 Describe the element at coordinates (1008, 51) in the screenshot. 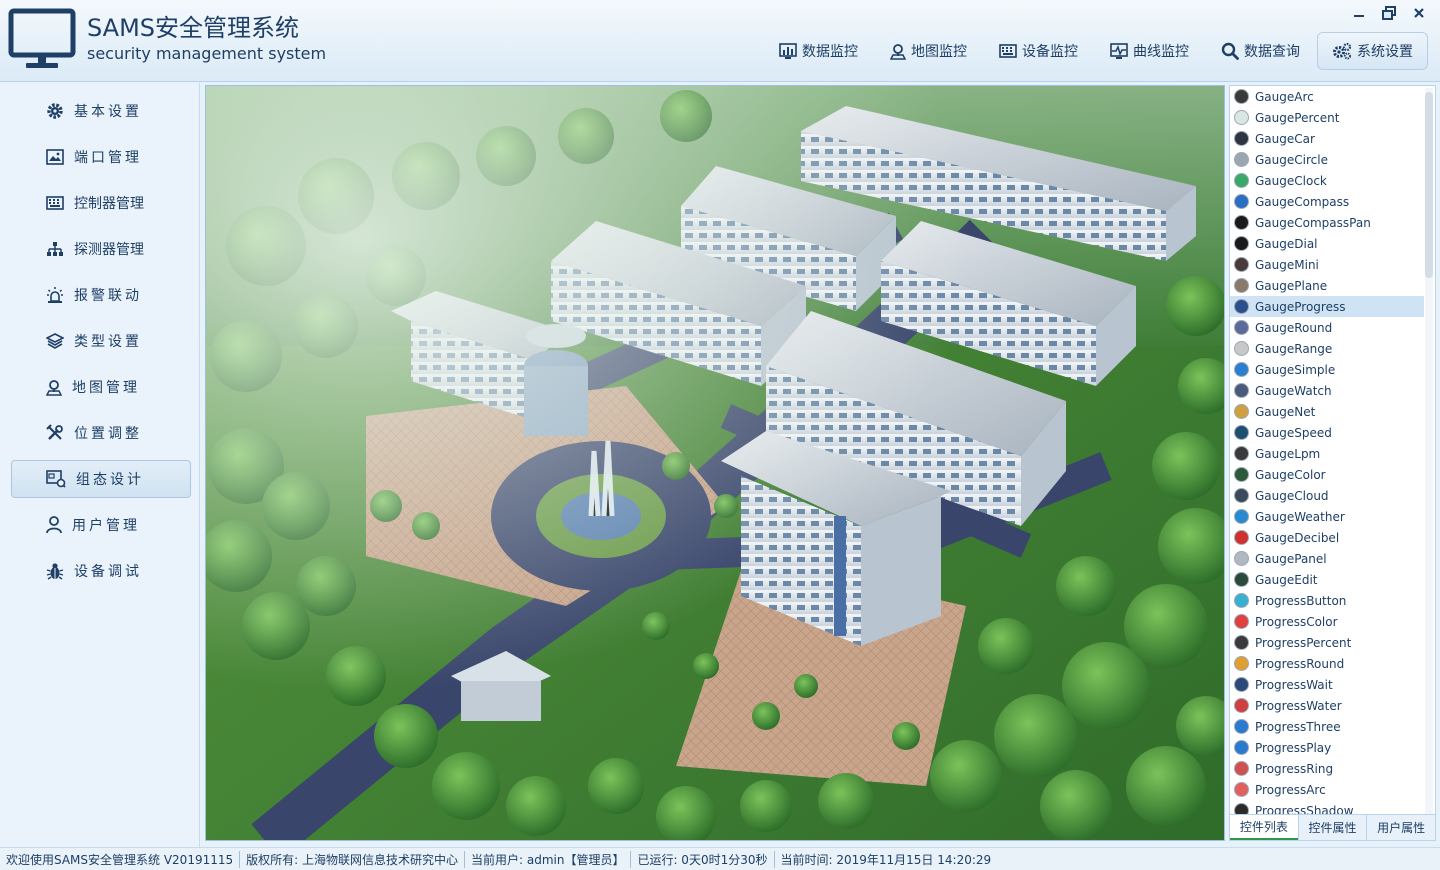

I see `keyboard-icon` at that location.